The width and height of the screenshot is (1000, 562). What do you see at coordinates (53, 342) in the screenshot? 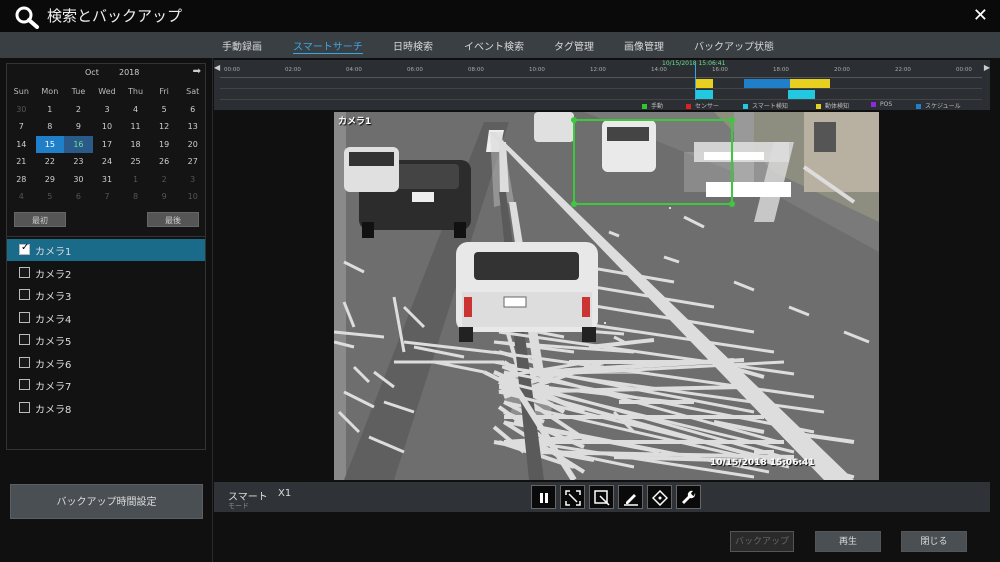
I see `camera-label: カメラ5` at bounding box center [53, 342].